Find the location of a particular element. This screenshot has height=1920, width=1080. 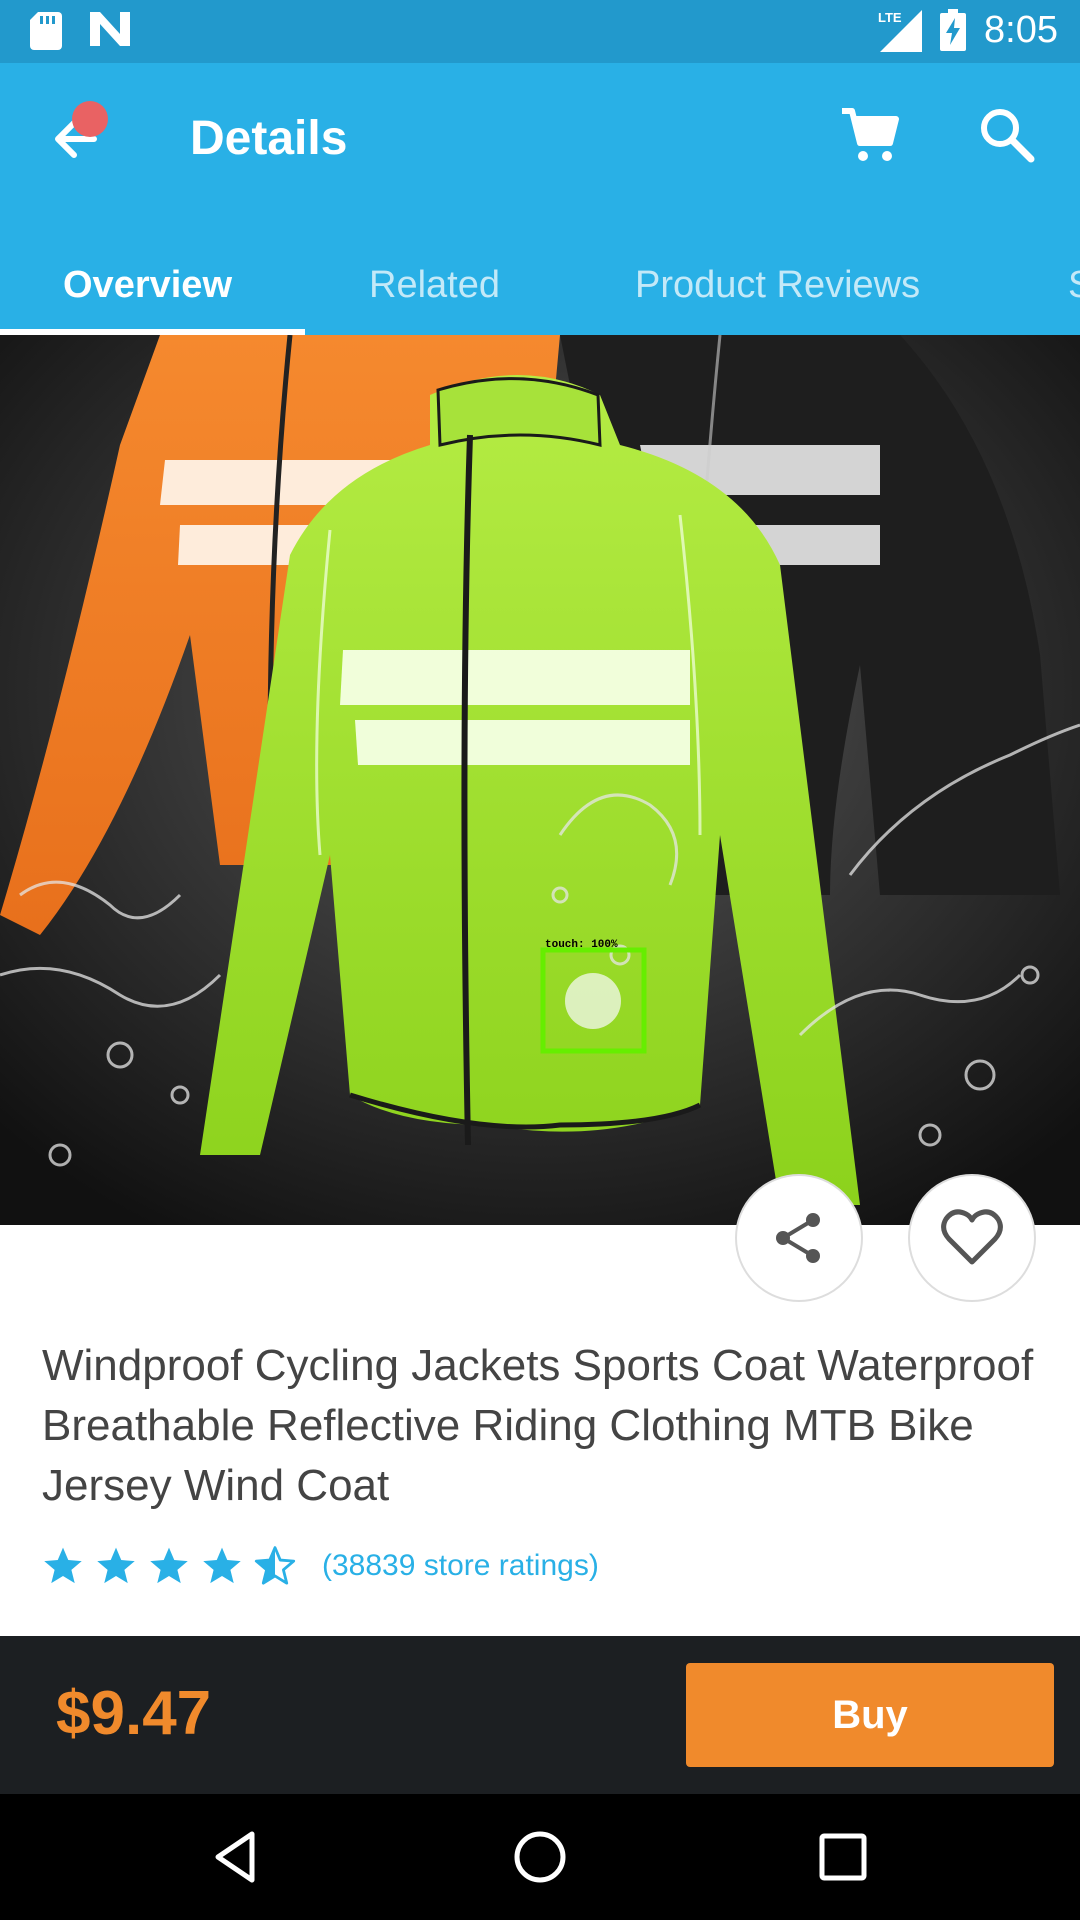

share-icon is located at coordinates (798, 1238).